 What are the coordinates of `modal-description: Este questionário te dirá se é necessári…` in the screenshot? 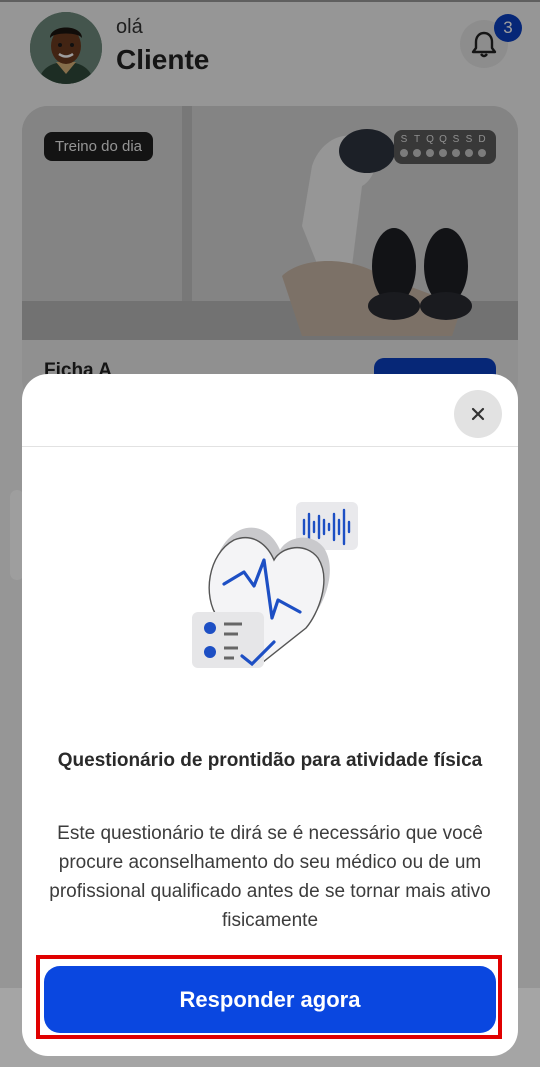 It's located at (270, 877).